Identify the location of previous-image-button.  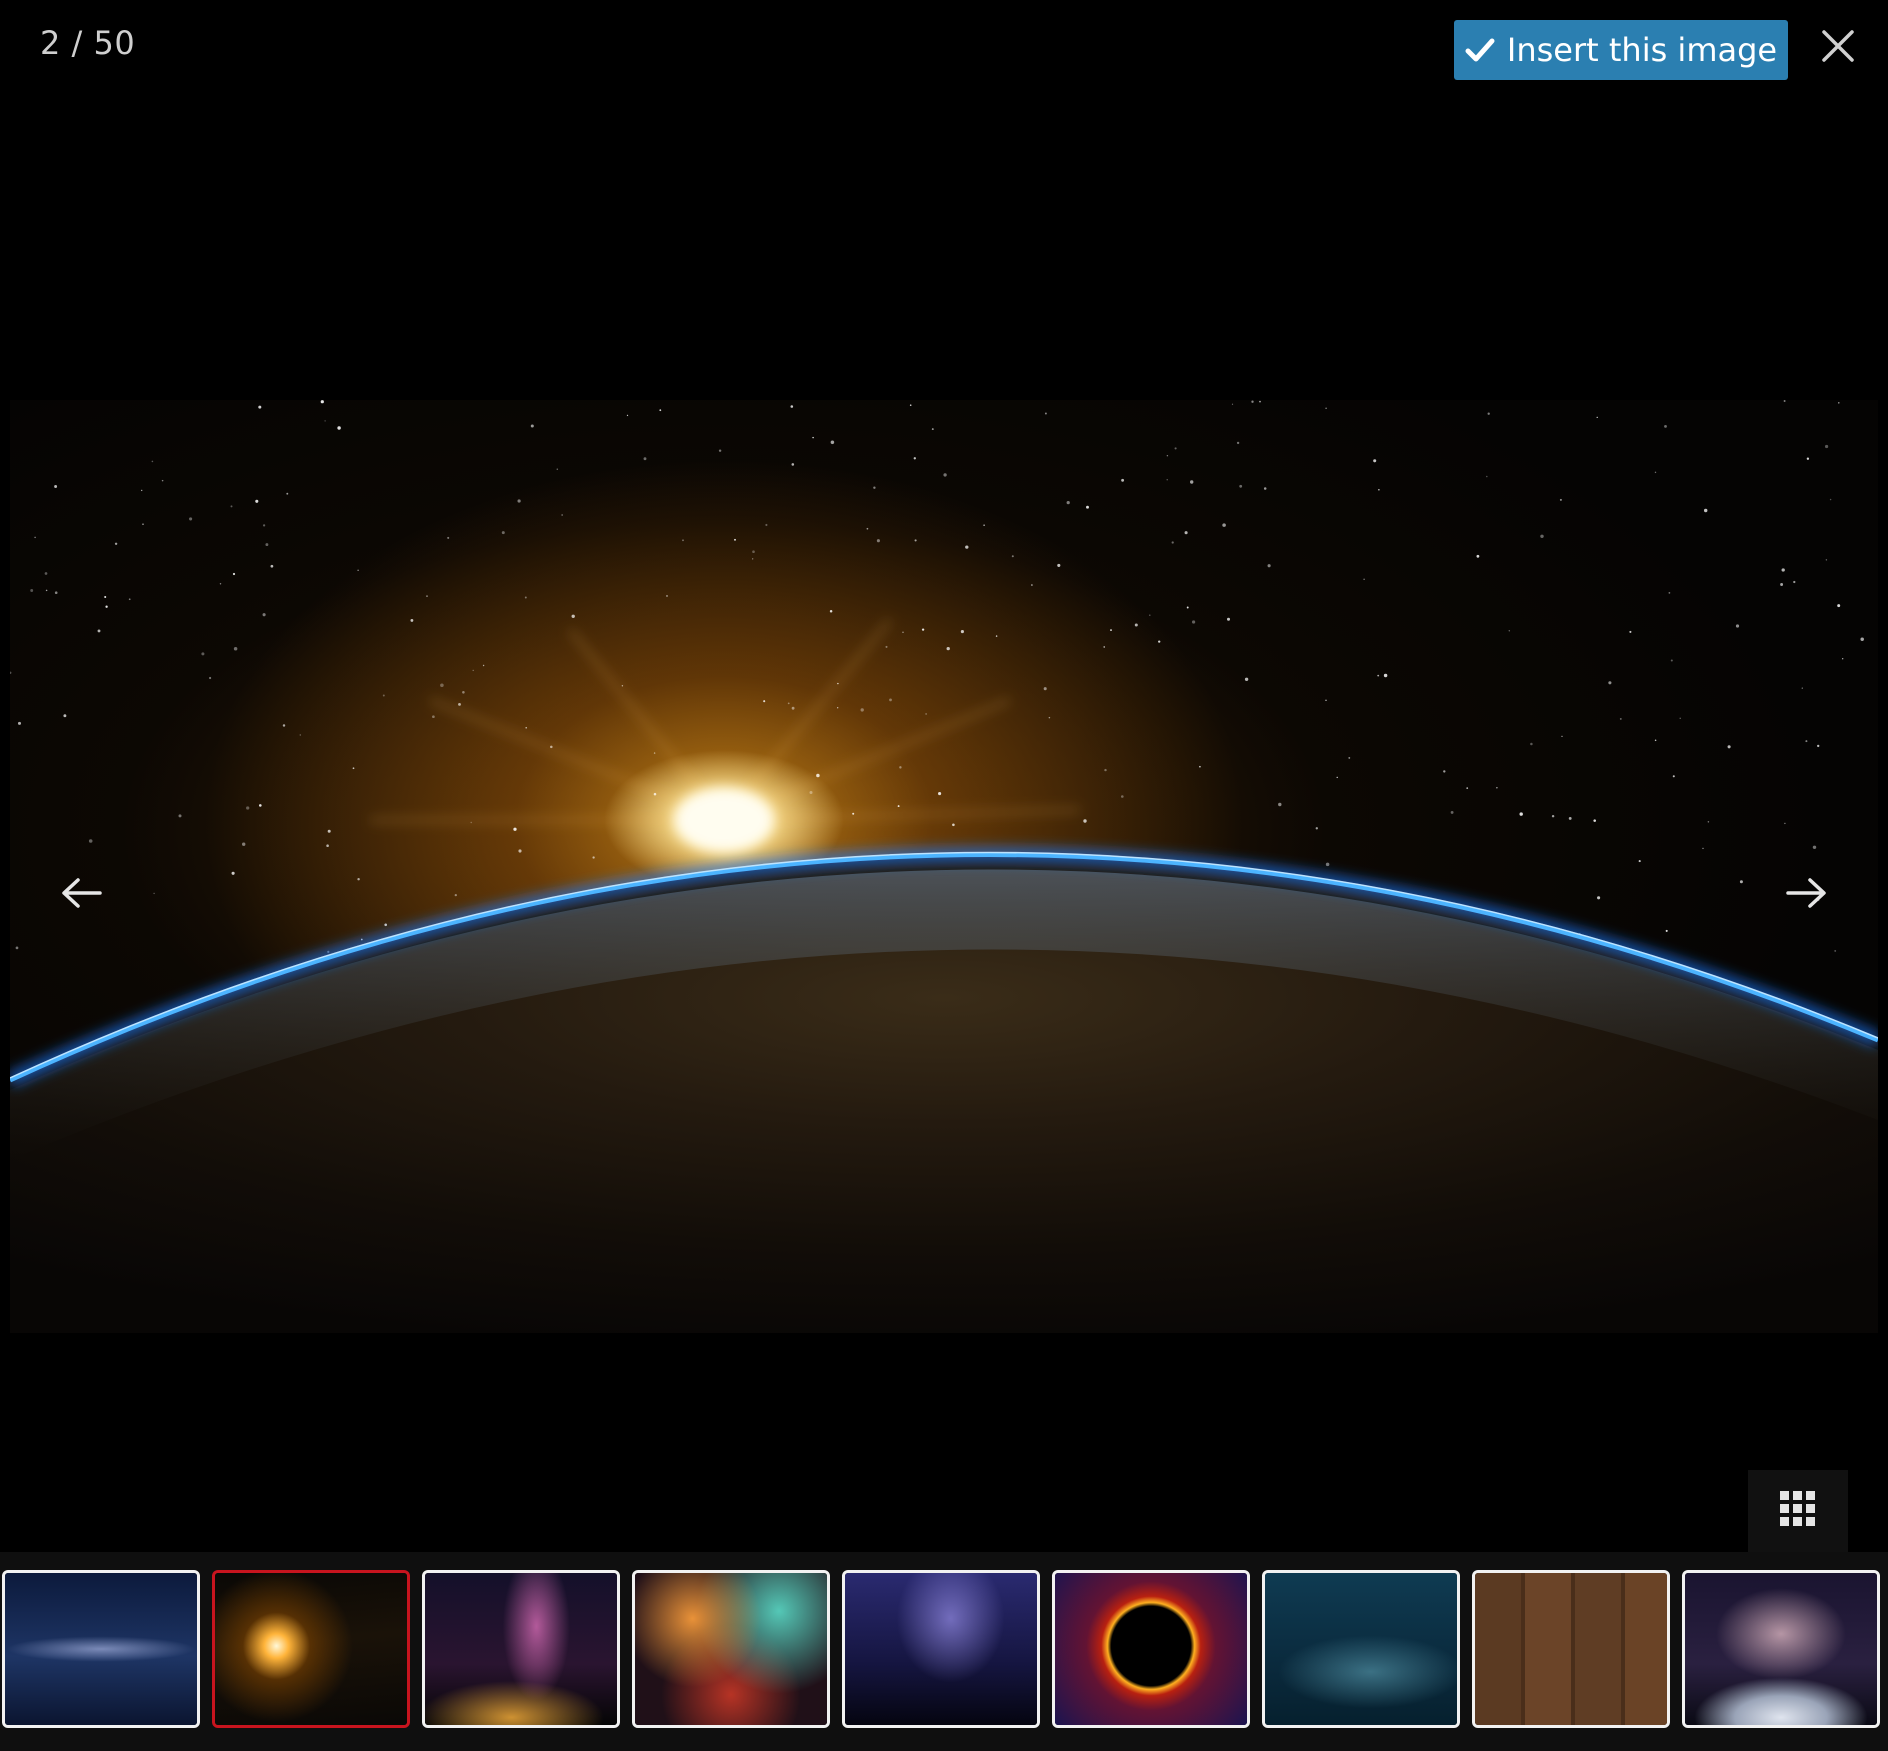
(82, 895).